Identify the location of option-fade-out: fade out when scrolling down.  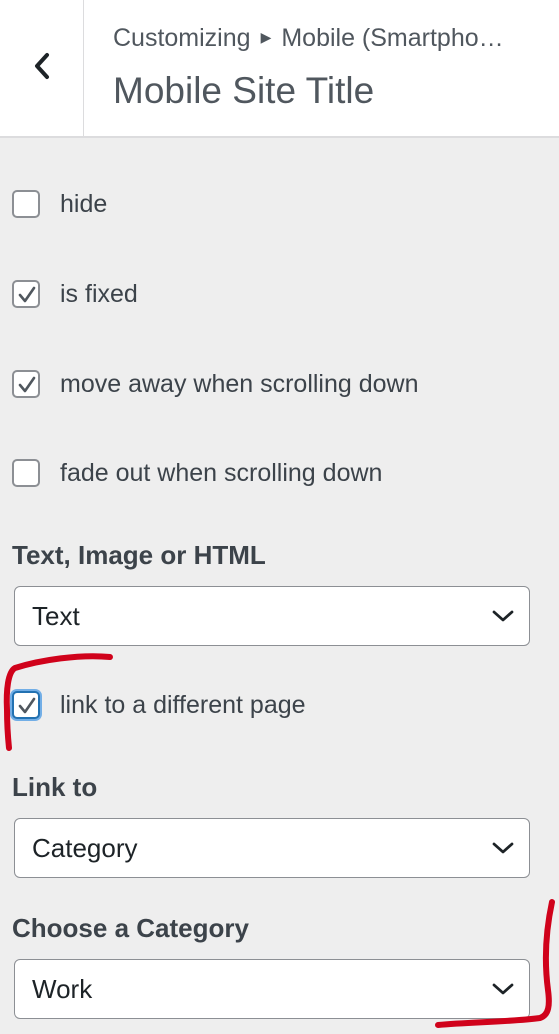
(197, 473).